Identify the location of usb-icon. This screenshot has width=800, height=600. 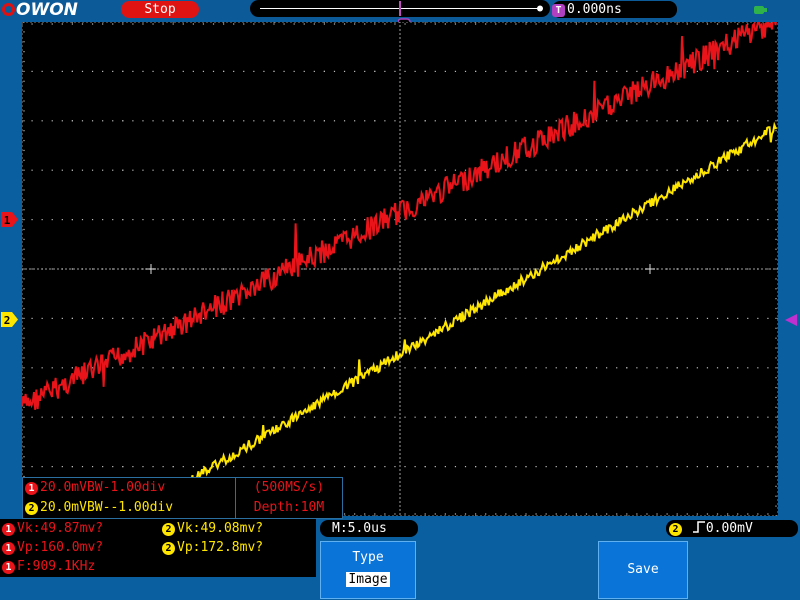
(760, 9).